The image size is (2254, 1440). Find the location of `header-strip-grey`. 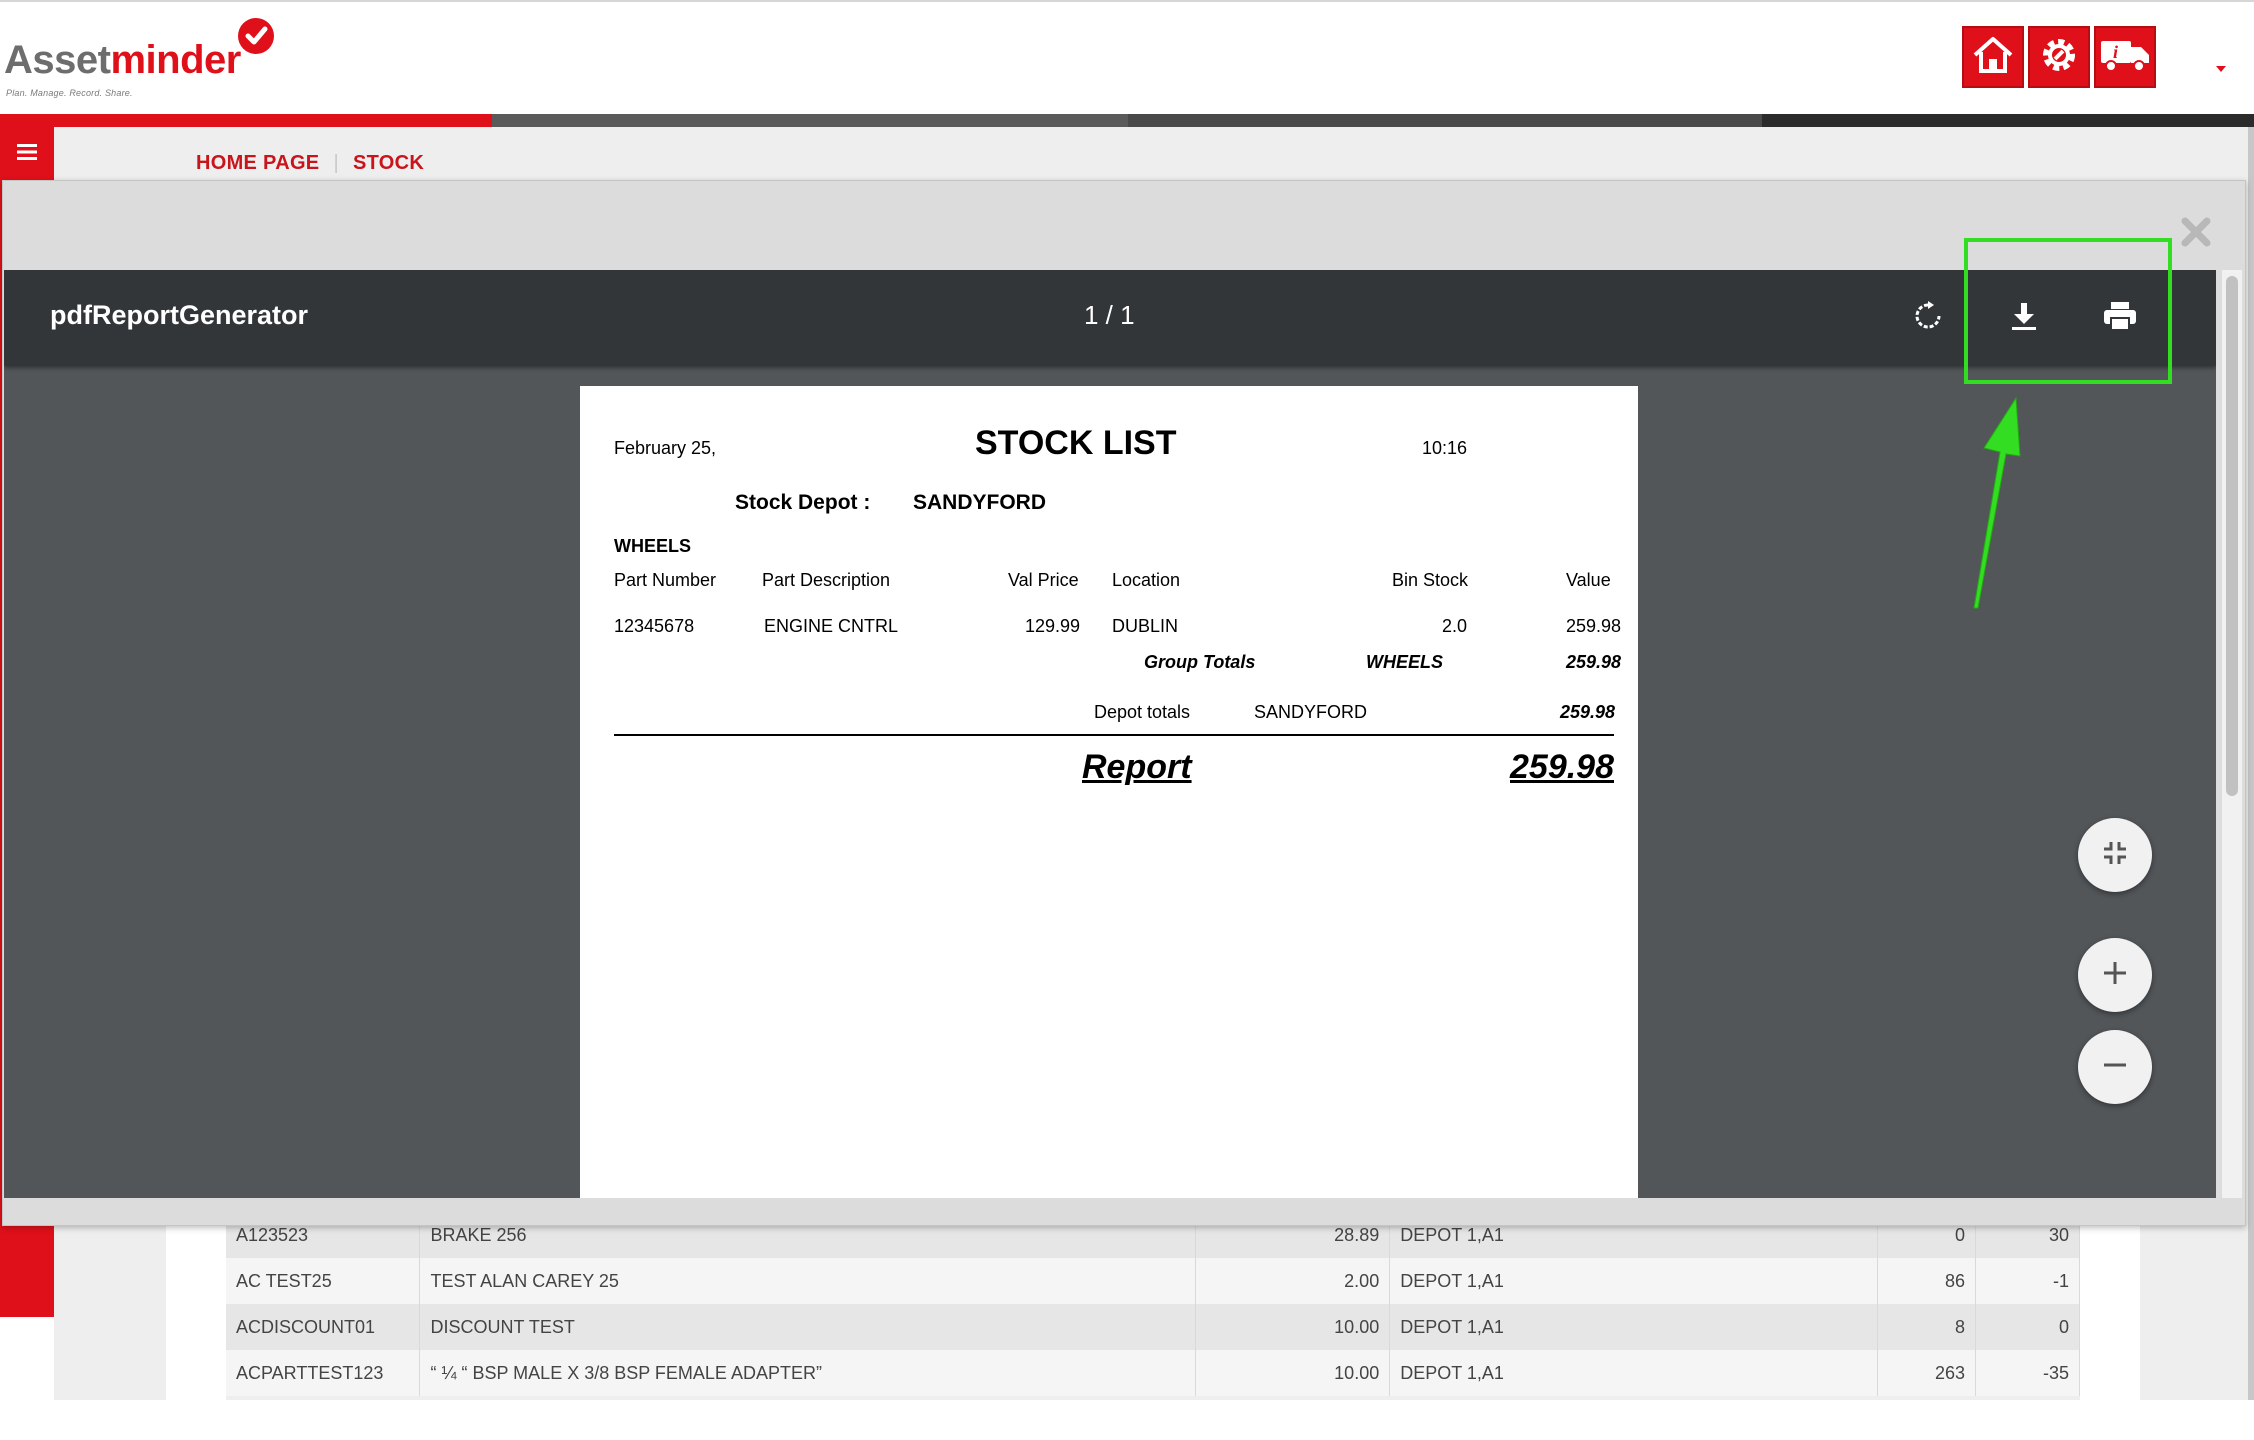

header-strip-grey is located at coordinates (810, 120).